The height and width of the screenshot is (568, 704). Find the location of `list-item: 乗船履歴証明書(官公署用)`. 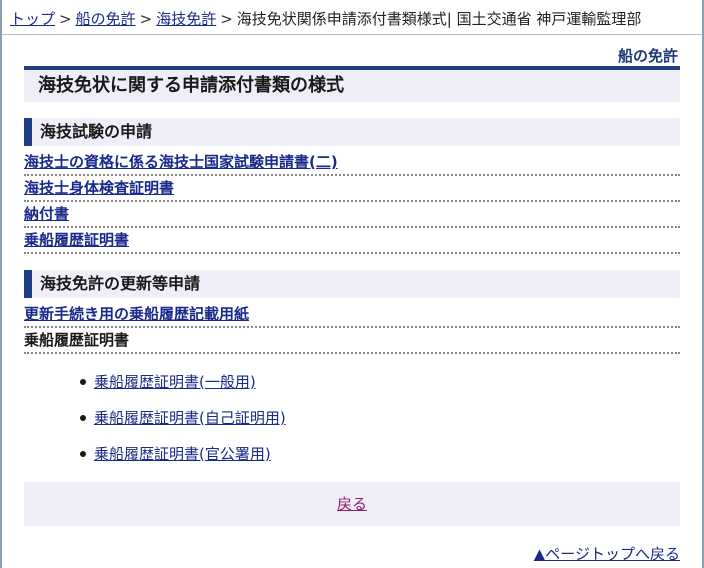

list-item: 乗船履歴証明書(官公署用) is located at coordinates (183, 462).